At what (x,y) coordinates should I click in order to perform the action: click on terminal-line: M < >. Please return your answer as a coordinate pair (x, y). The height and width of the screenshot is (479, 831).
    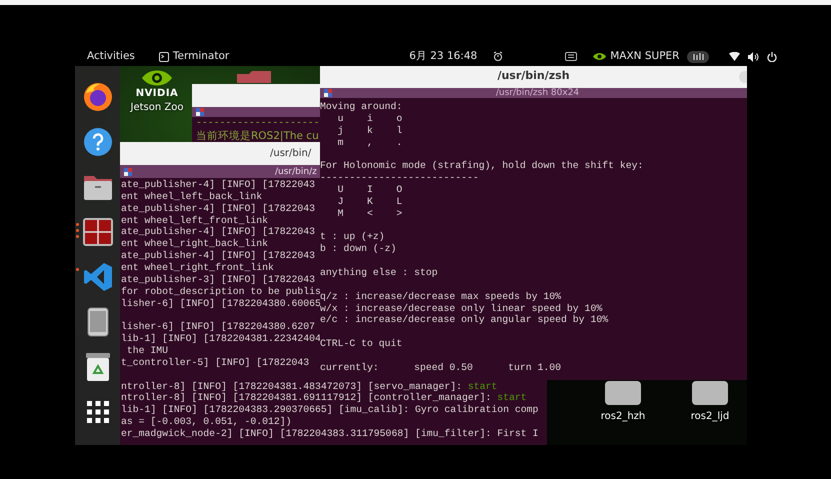
    Looking at the image, I should click on (369, 214).